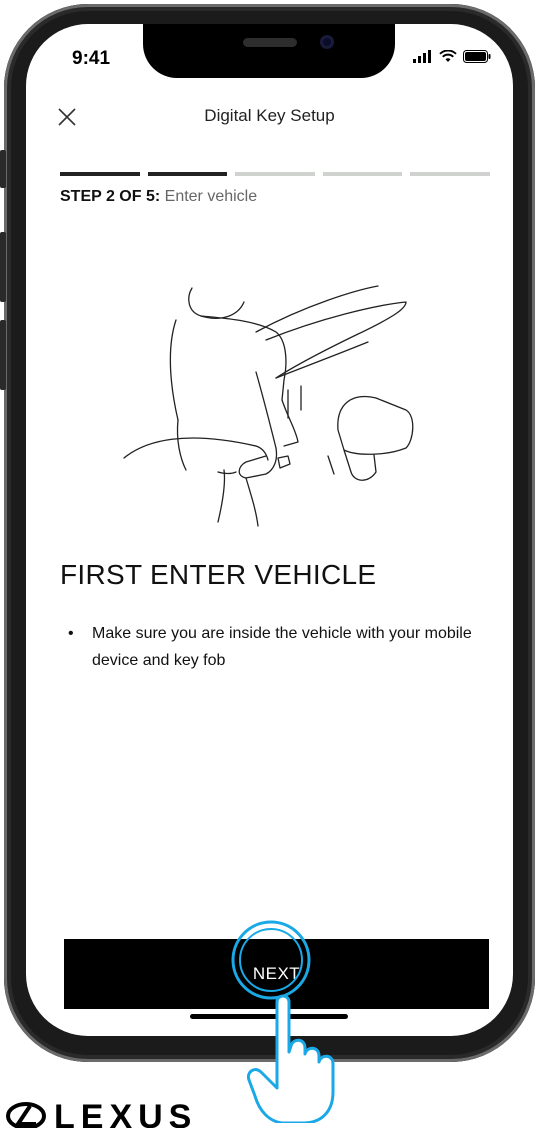 The height and width of the screenshot is (1128, 539). I want to click on front-camera, so click(327, 42).